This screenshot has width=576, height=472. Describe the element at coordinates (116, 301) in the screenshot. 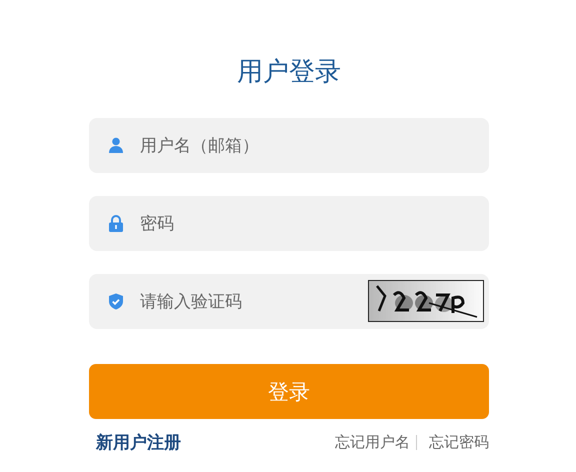

I see `shield-check-icon` at that location.